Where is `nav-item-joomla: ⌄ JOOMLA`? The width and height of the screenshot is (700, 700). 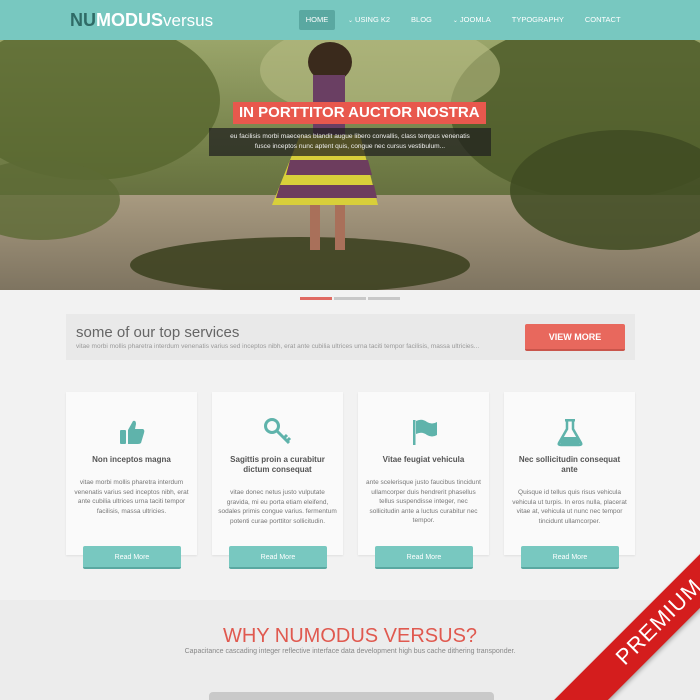
nav-item-joomla: ⌄ JOOMLA is located at coordinates (472, 20).